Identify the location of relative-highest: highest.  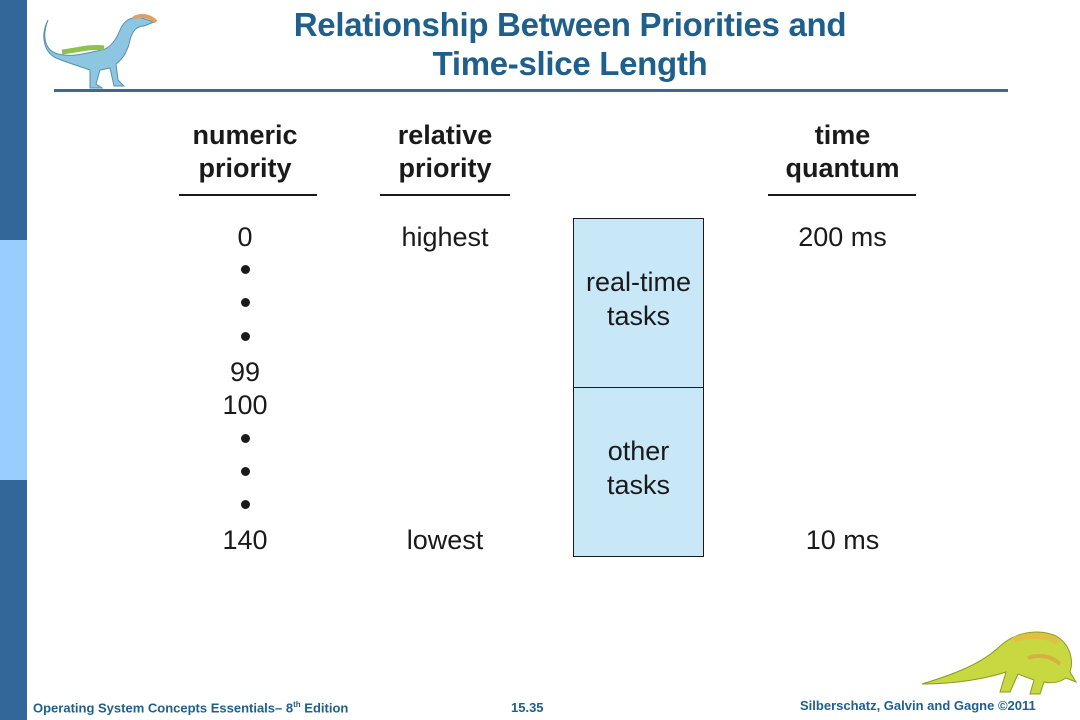
(445, 237).